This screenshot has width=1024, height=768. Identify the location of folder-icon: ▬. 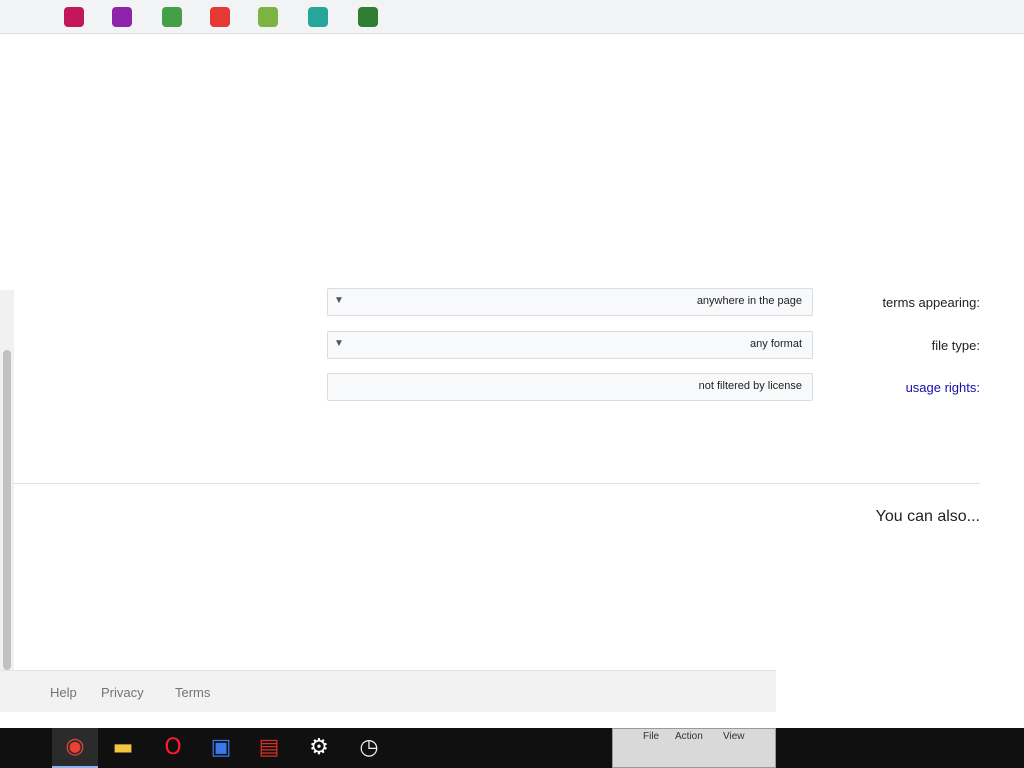
(123, 747).